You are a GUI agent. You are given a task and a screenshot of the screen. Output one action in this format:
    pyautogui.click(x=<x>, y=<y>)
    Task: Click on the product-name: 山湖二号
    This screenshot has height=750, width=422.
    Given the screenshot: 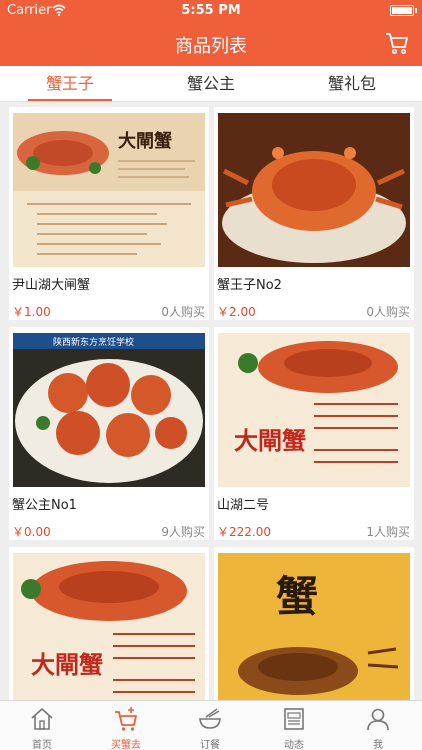 What is the action you would take?
    pyautogui.click(x=243, y=505)
    